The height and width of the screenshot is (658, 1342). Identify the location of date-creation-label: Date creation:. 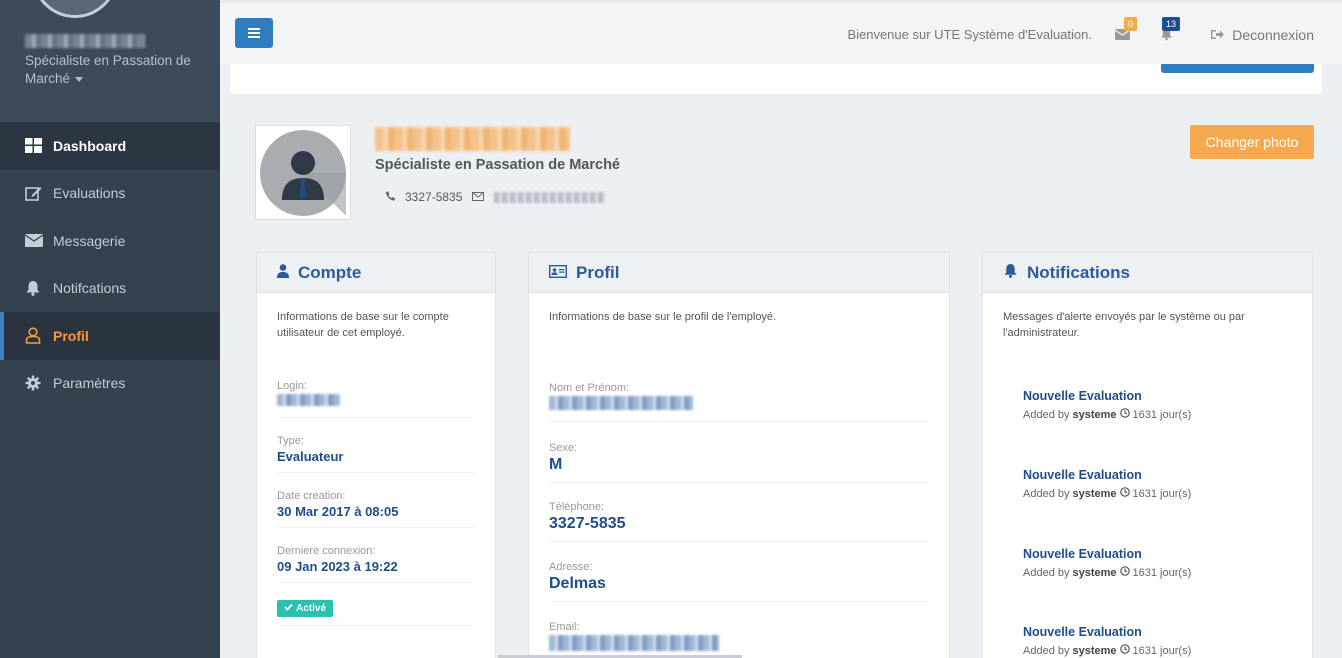
(311, 496).